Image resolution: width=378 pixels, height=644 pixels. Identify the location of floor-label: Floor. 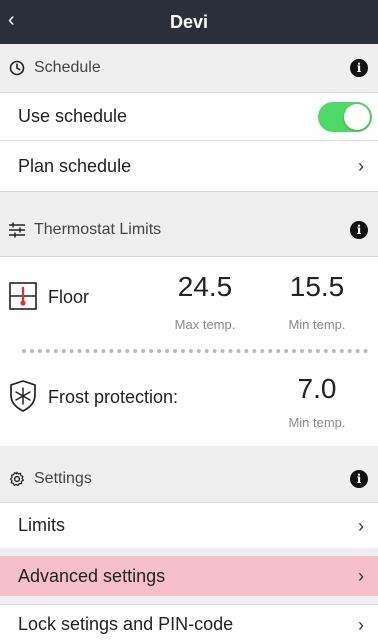
(69, 297).